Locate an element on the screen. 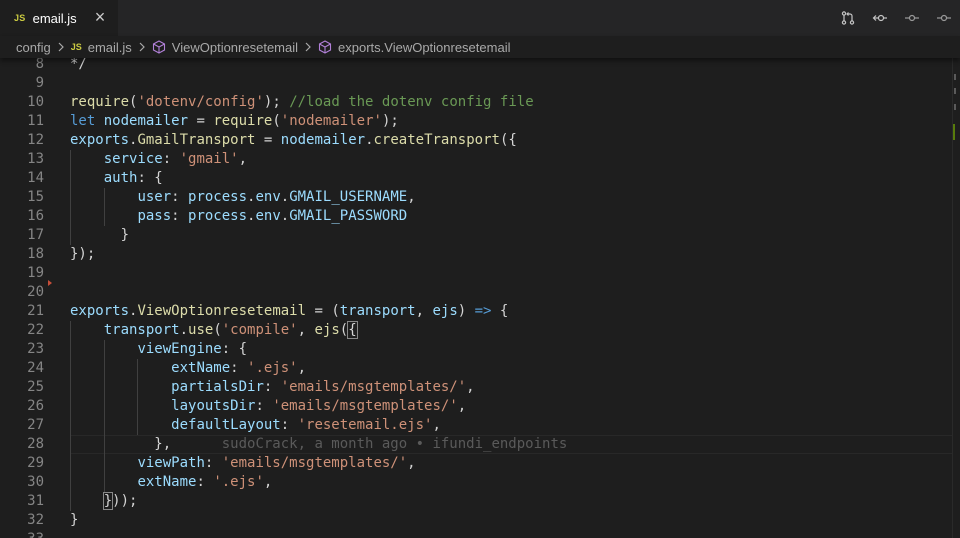 This screenshot has height=538, width=960. code-line: 19 is located at coordinates (476, 273).